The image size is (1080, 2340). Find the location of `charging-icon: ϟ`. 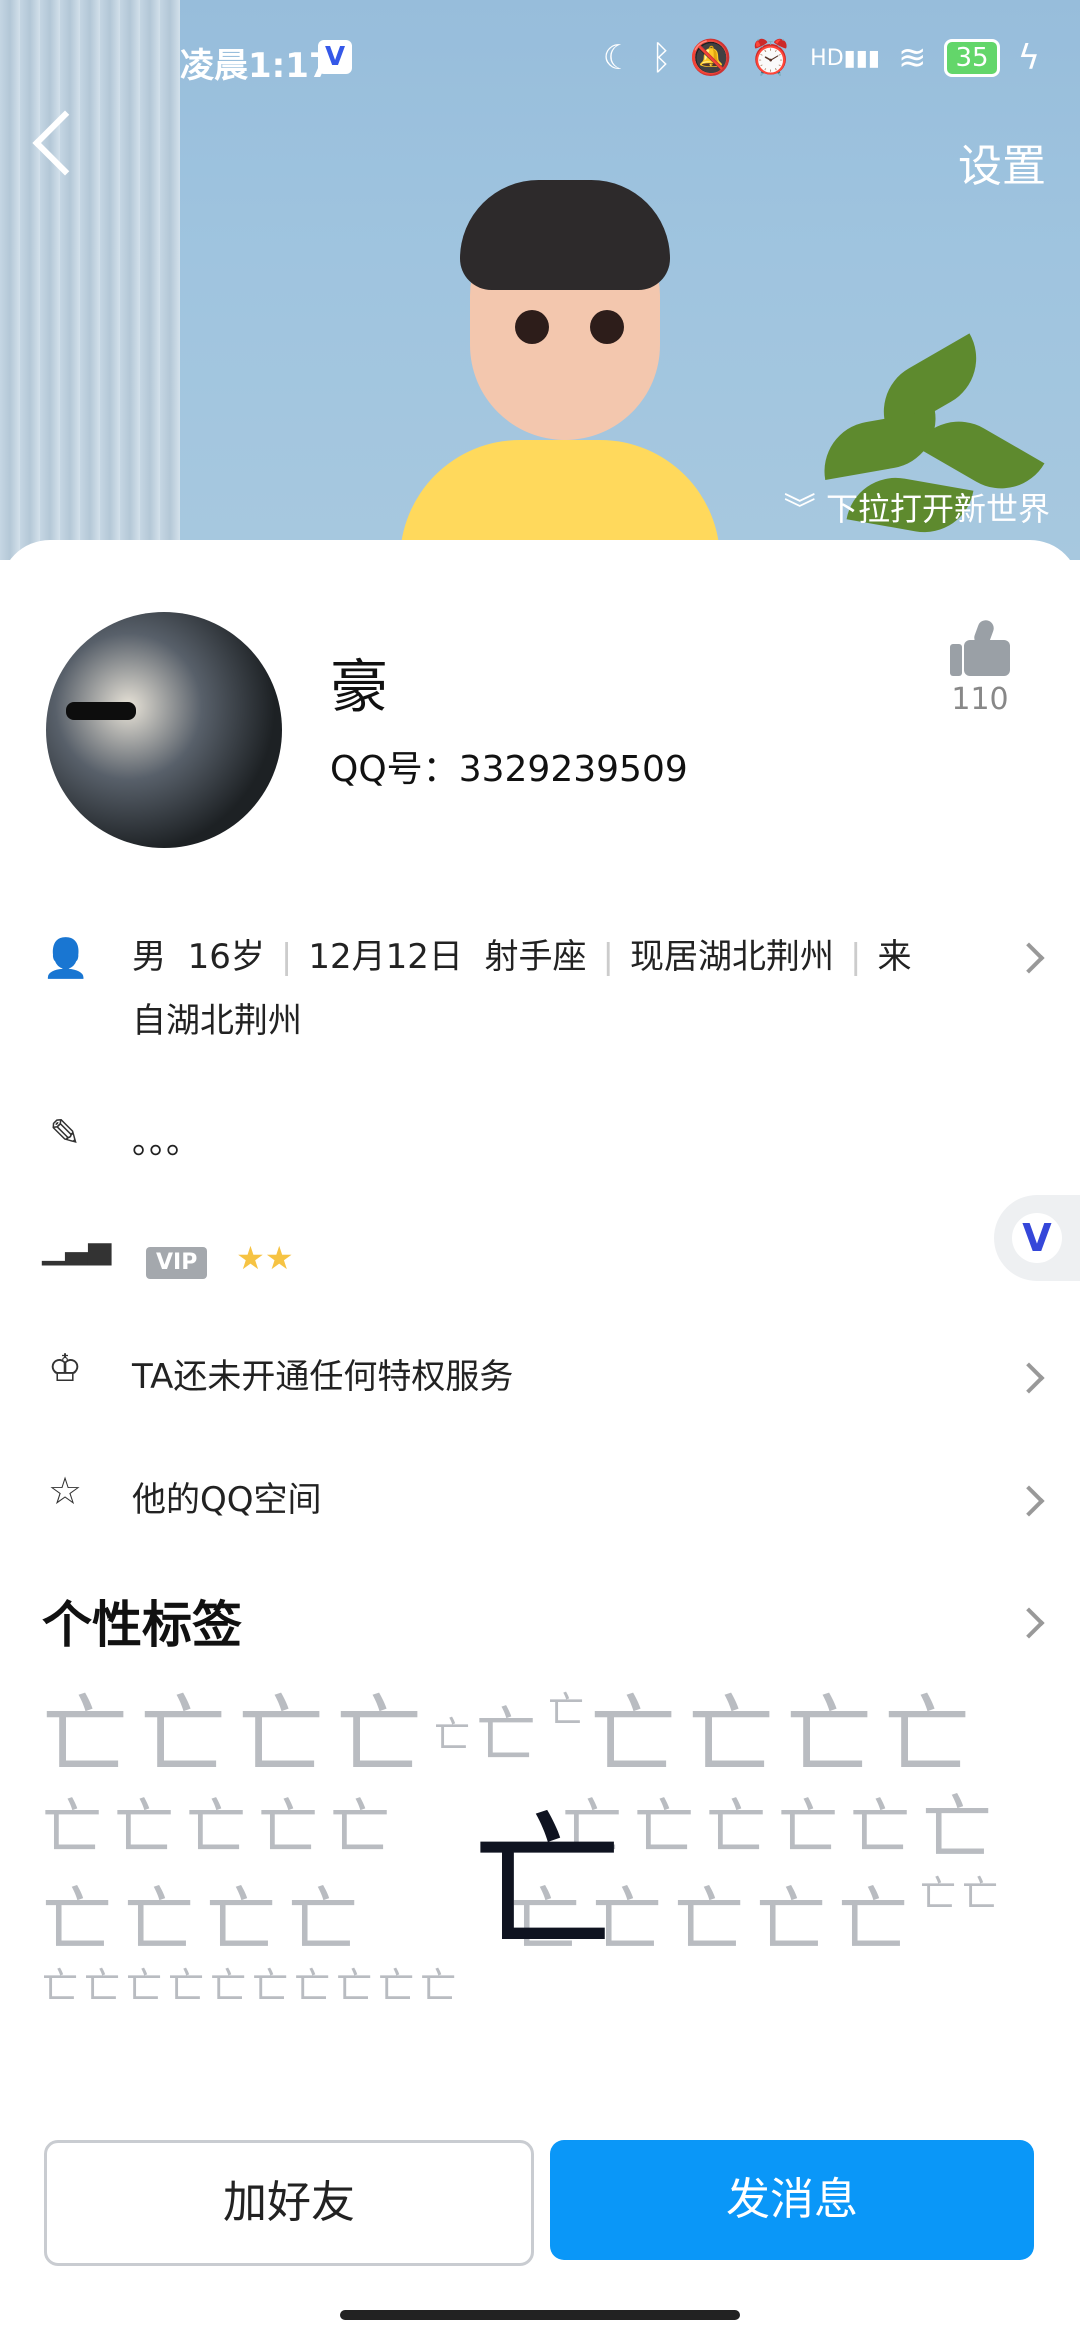

charging-icon: ϟ is located at coordinates (1028, 58).